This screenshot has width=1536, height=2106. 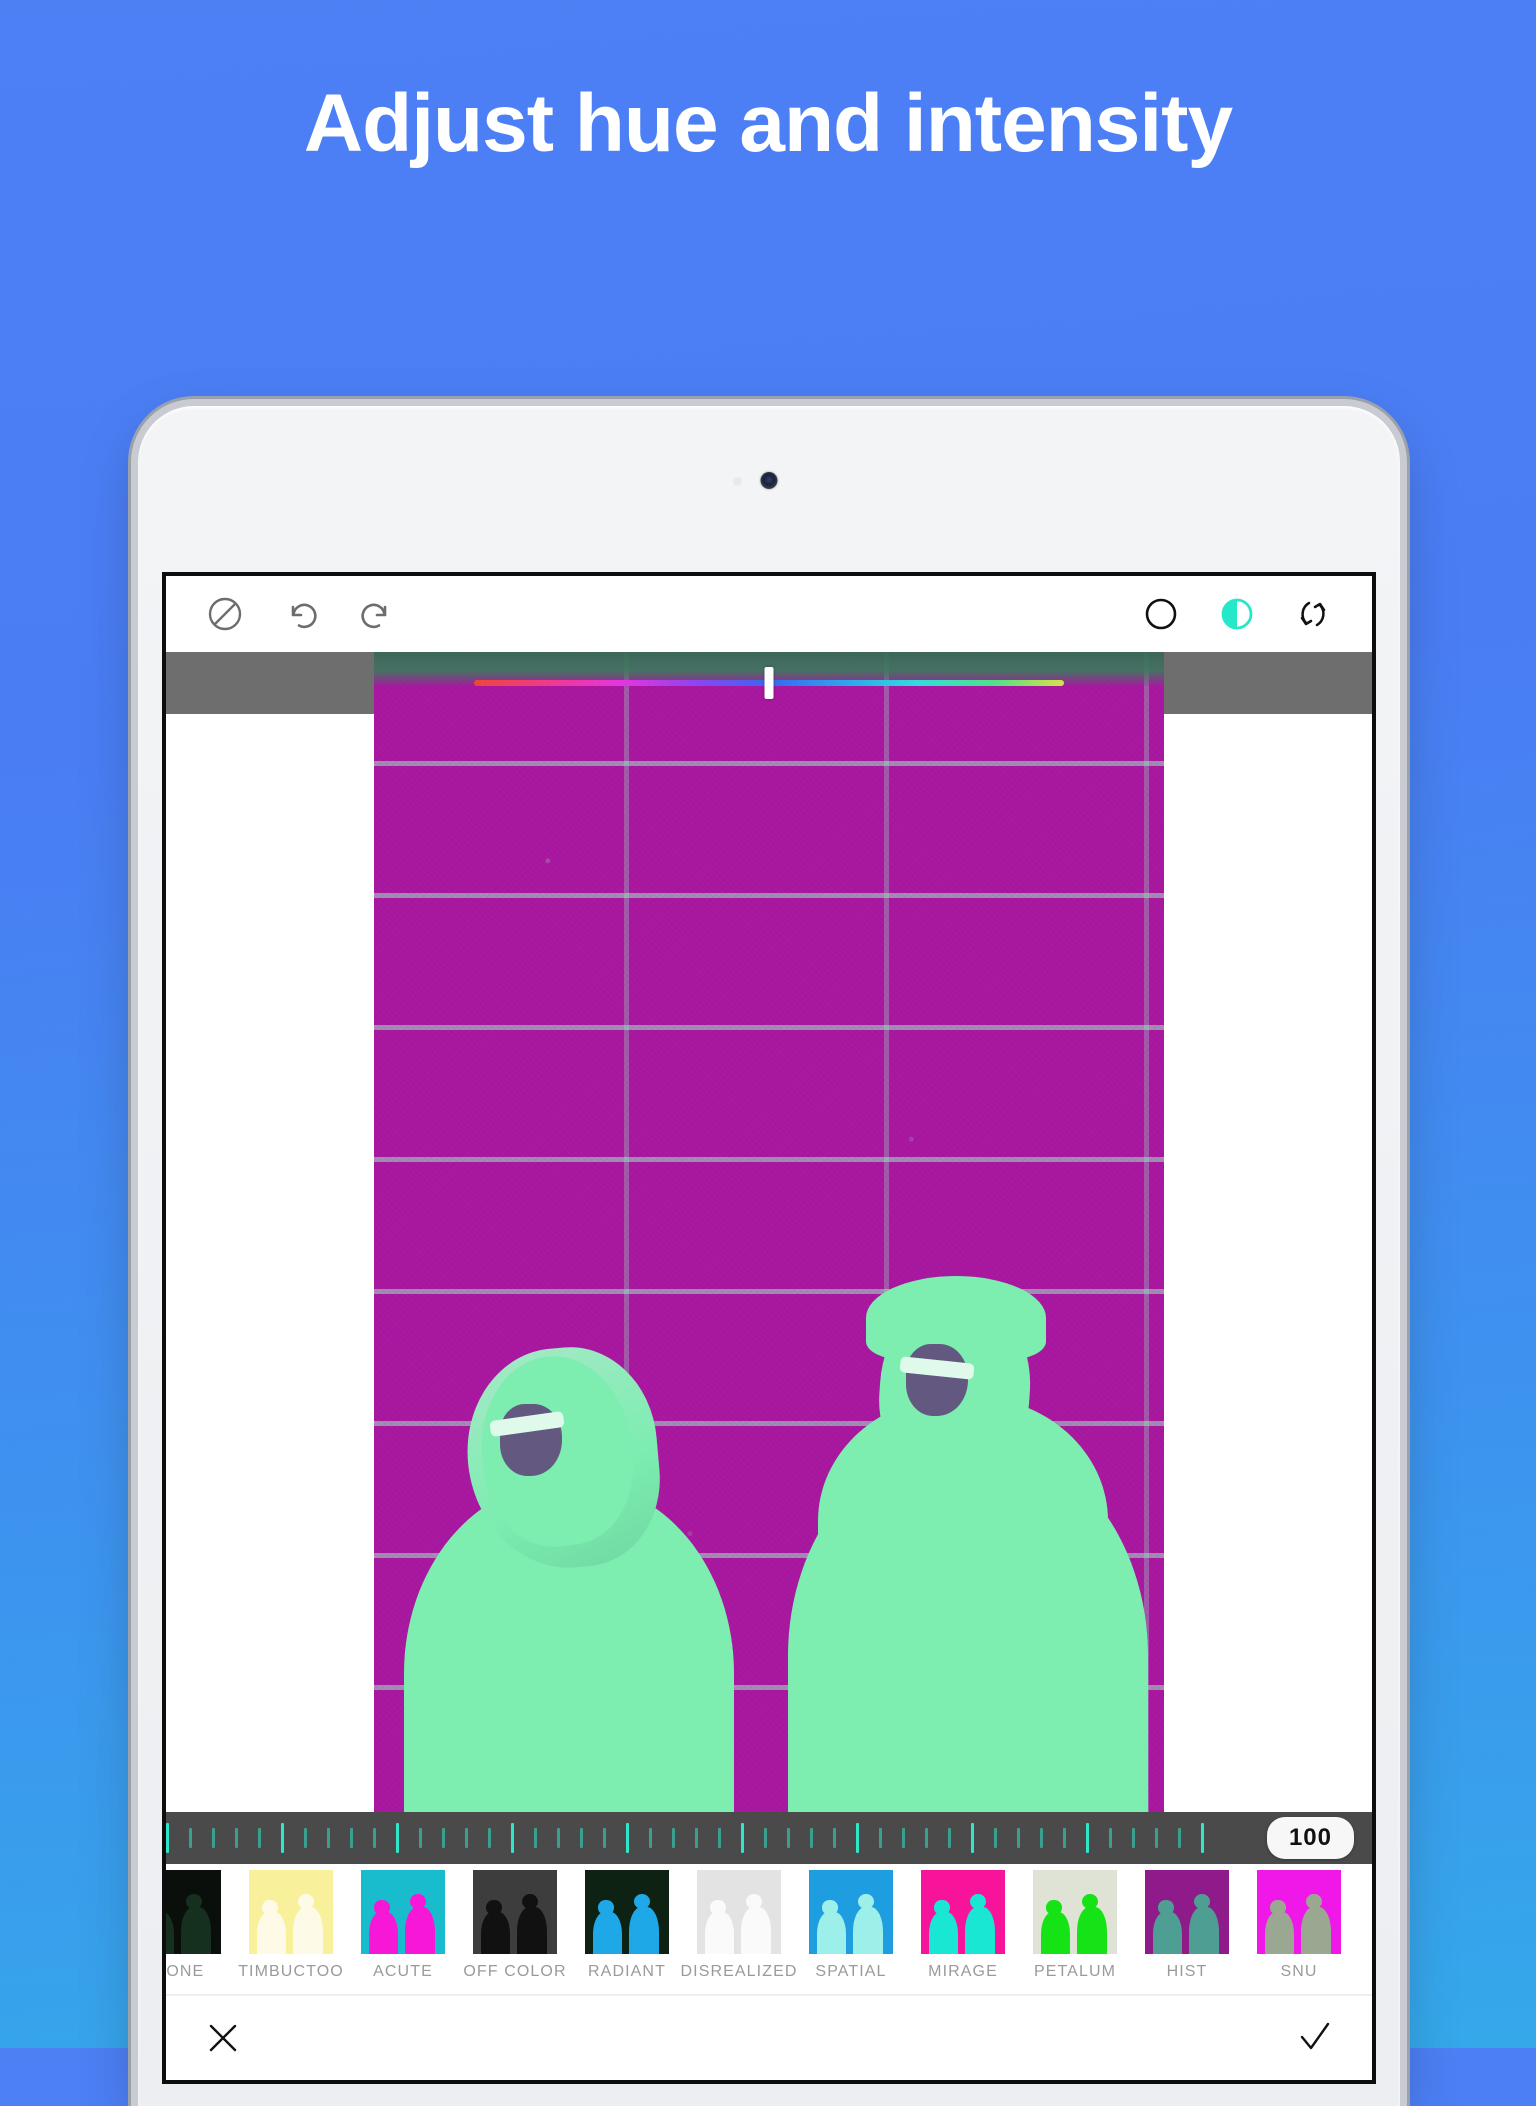 What do you see at coordinates (627, 1971) in the screenshot?
I see `filter-label: RADIANT` at bounding box center [627, 1971].